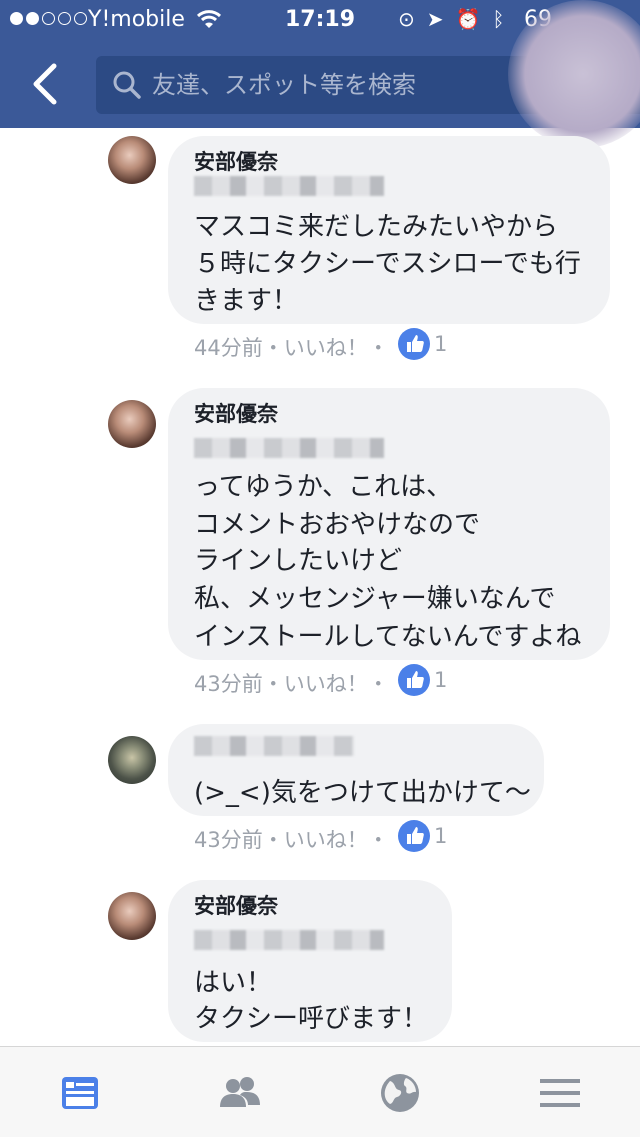  What do you see at coordinates (298, 561) in the screenshot?
I see `comment-text-line: ラインしたいけど` at bounding box center [298, 561].